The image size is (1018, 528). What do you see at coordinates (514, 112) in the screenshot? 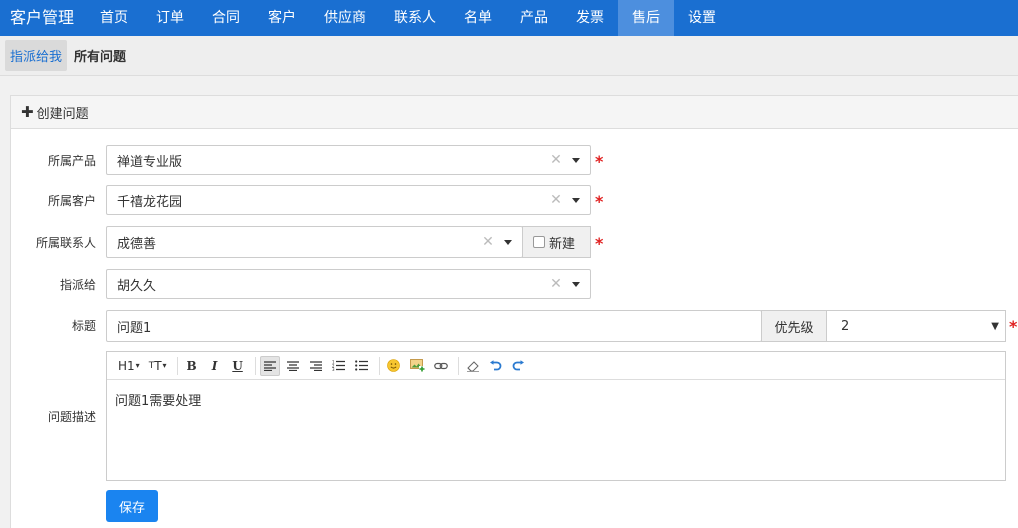
I see `panel-header: ✚ 创建问题` at bounding box center [514, 112].